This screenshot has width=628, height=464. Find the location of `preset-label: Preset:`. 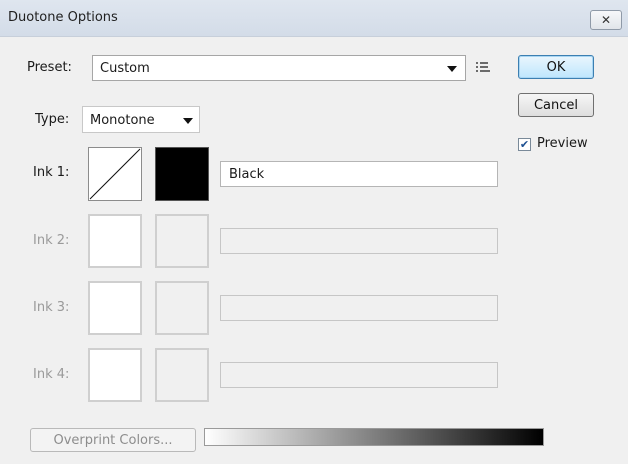

preset-label: Preset: is located at coordinates (49, 67).